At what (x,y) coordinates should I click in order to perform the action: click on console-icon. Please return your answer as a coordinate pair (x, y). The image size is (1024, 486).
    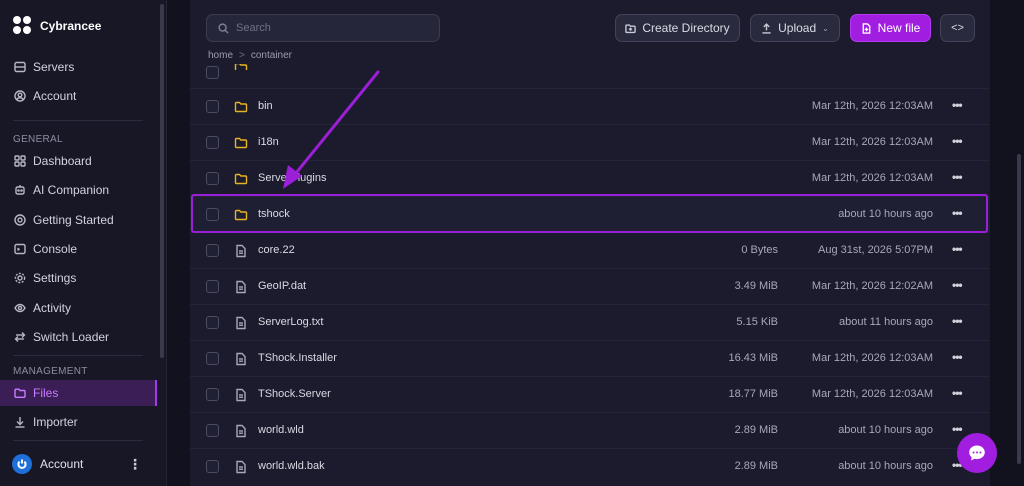
    Looking at the image, I should click on (20, 249).